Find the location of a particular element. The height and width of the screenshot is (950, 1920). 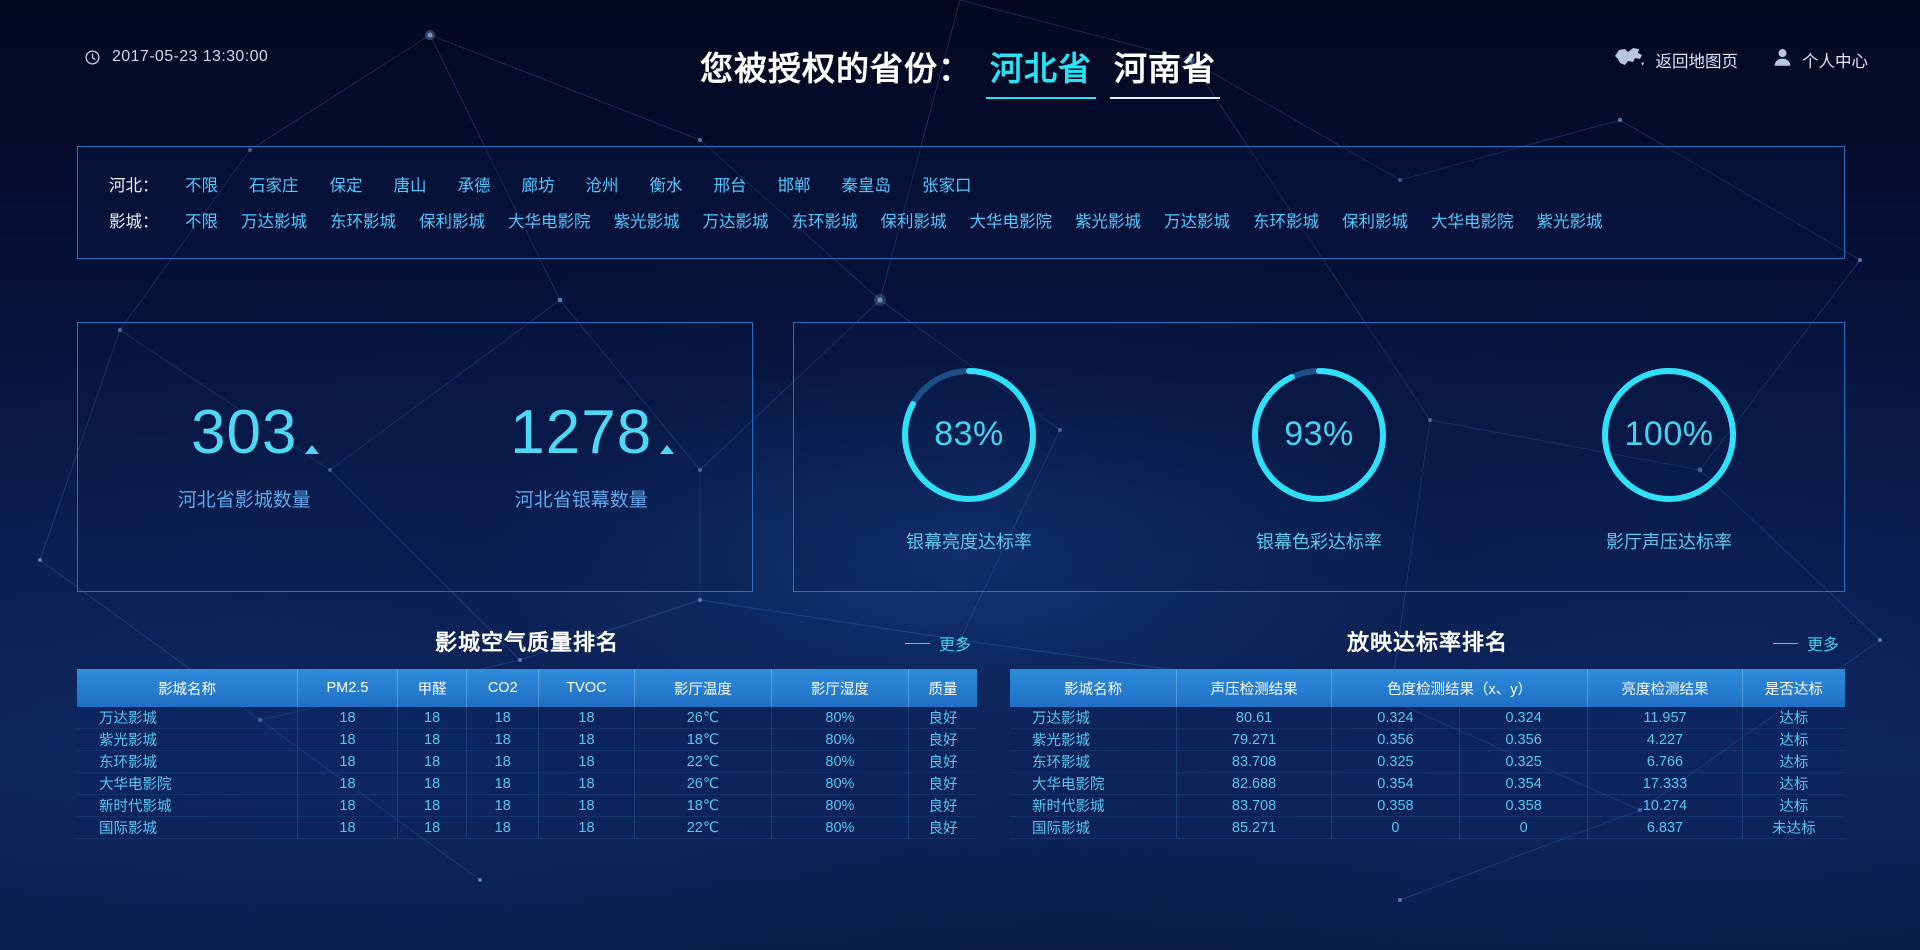

column-header-2: 甲醛 is located at coordinates (432, 688).